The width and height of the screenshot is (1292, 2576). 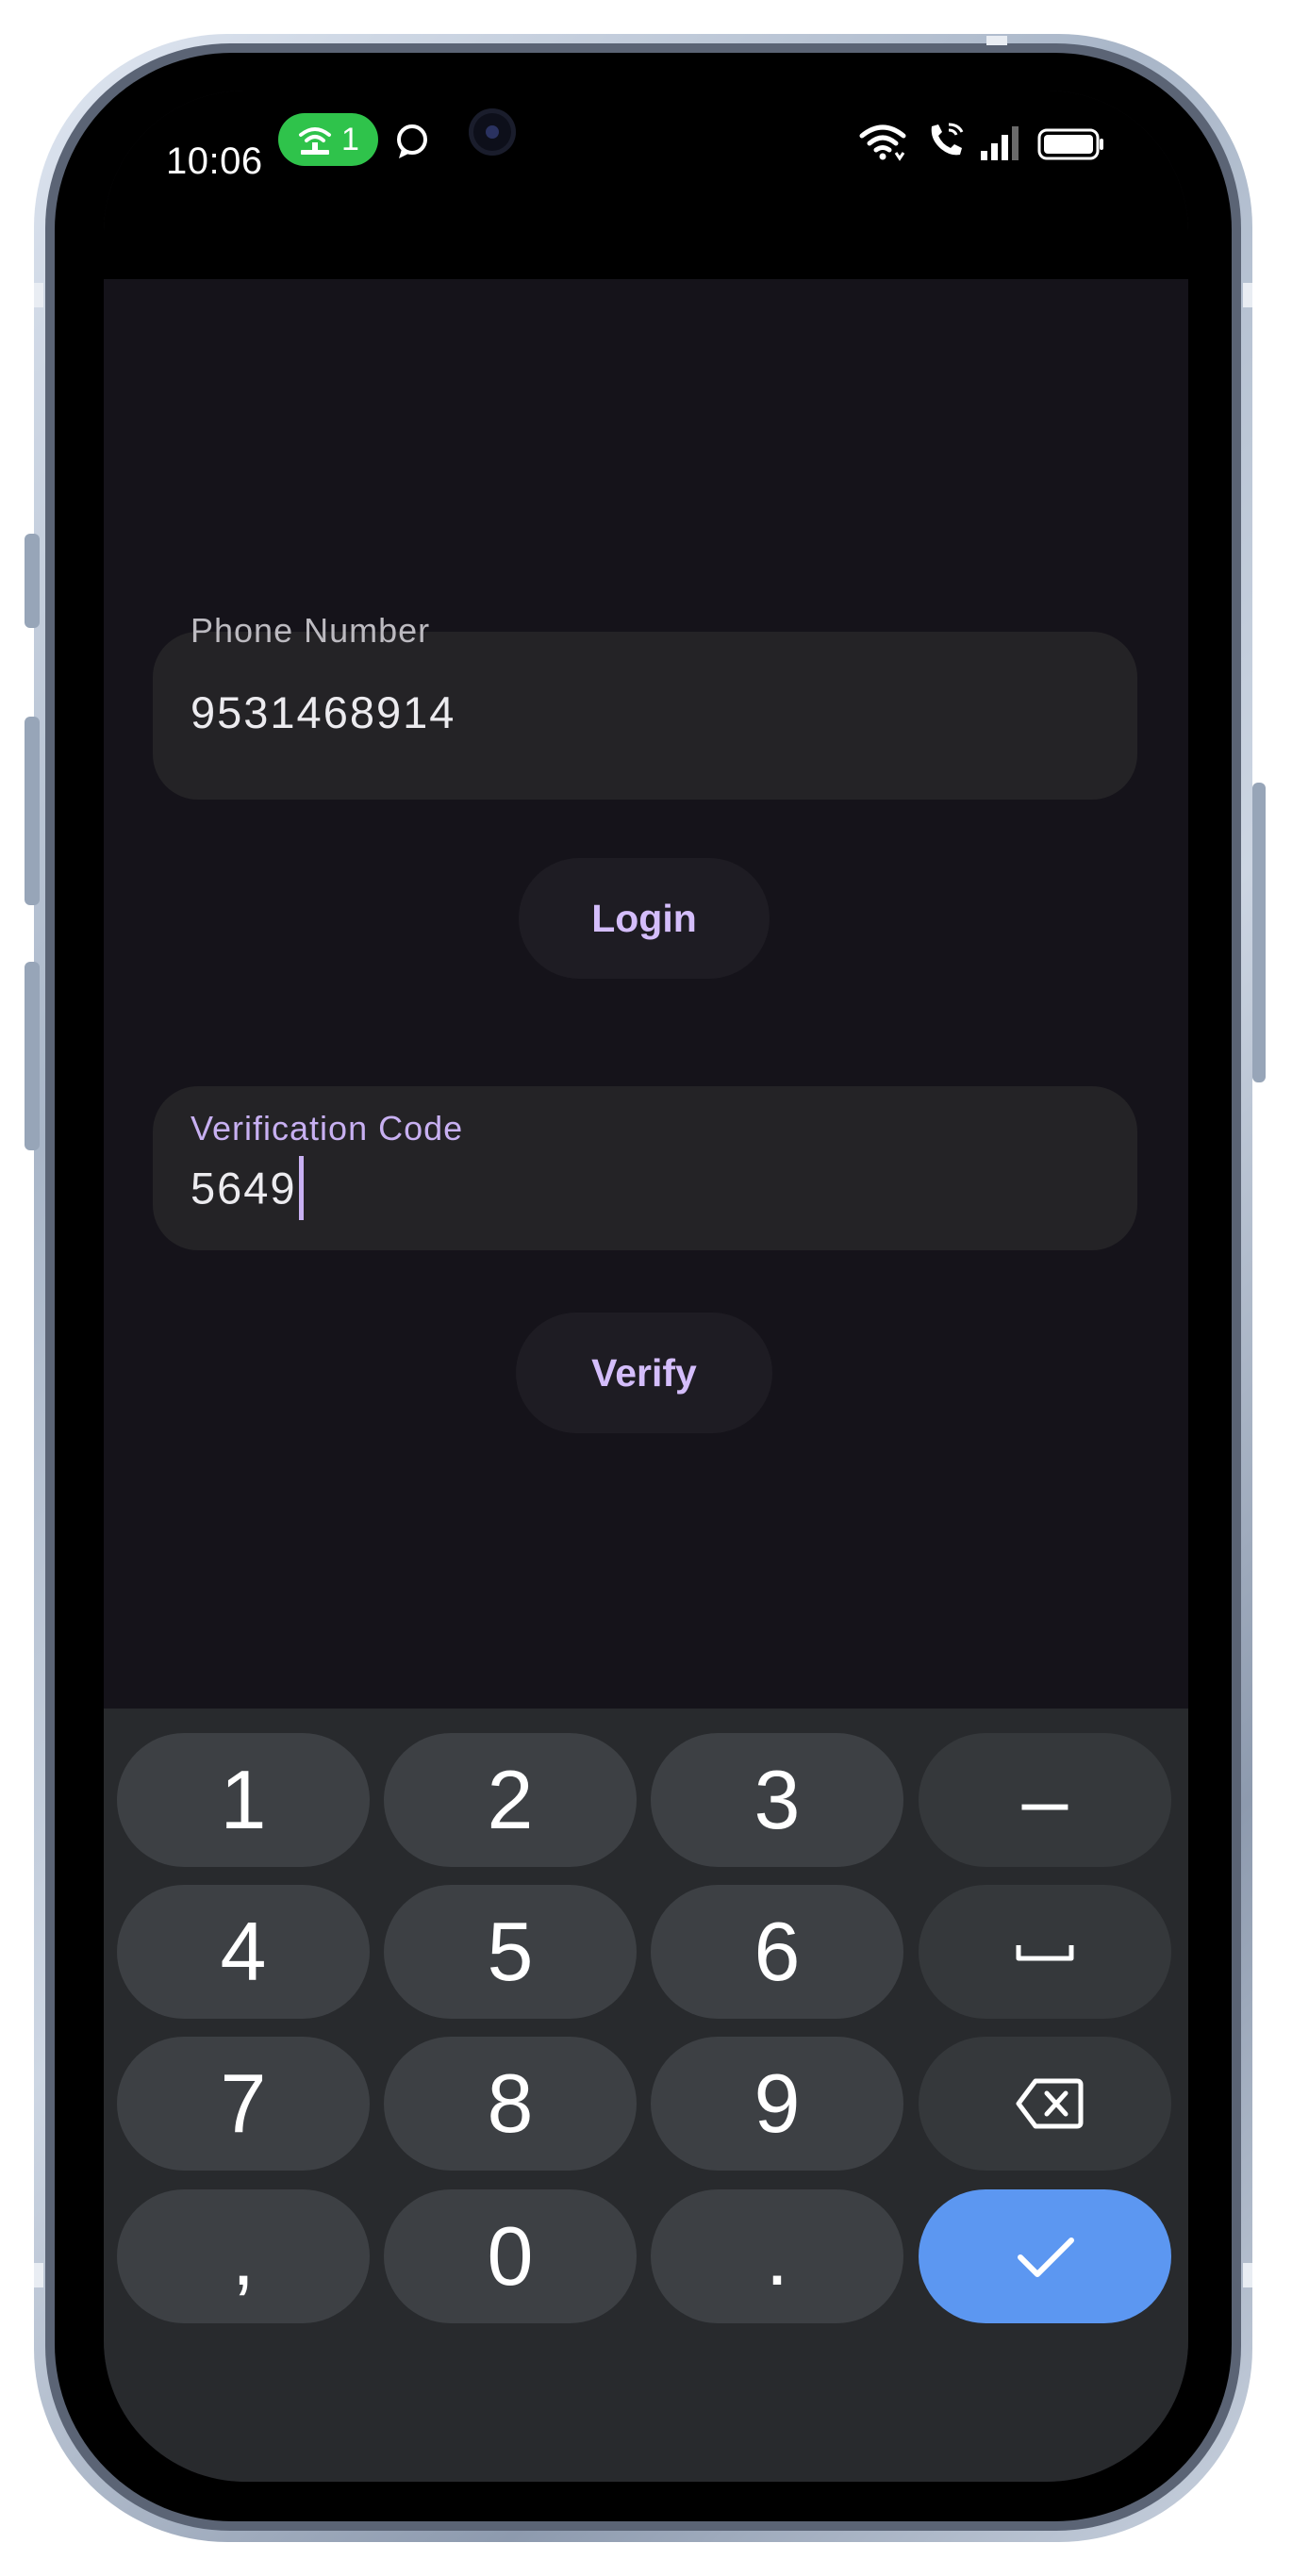 I want to click on hotspot-count: 1, so click(x=350, y=139).